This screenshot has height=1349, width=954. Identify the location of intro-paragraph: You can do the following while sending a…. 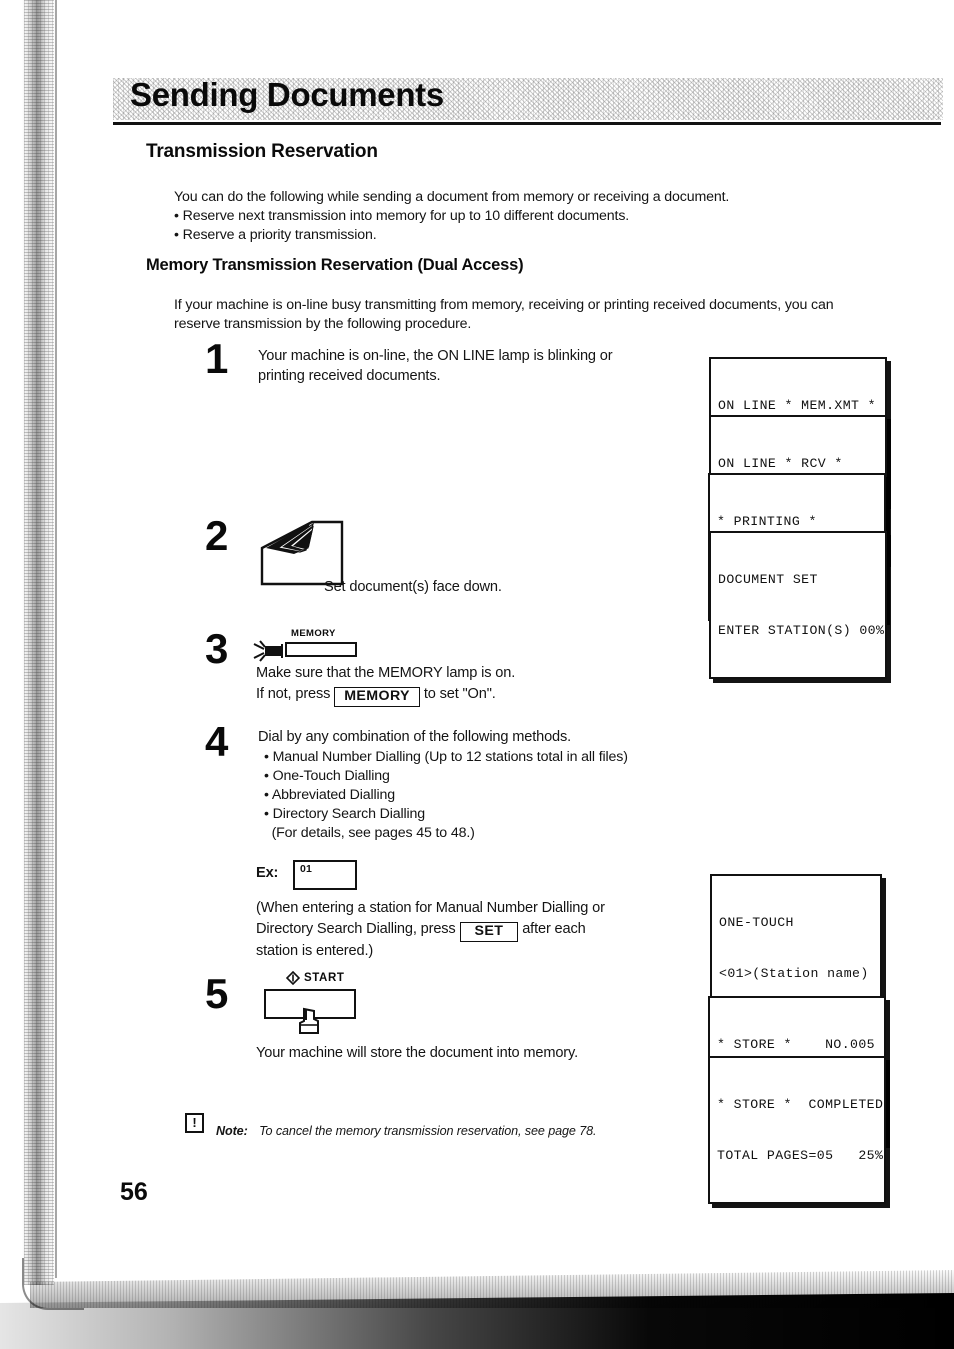
(452, 197).